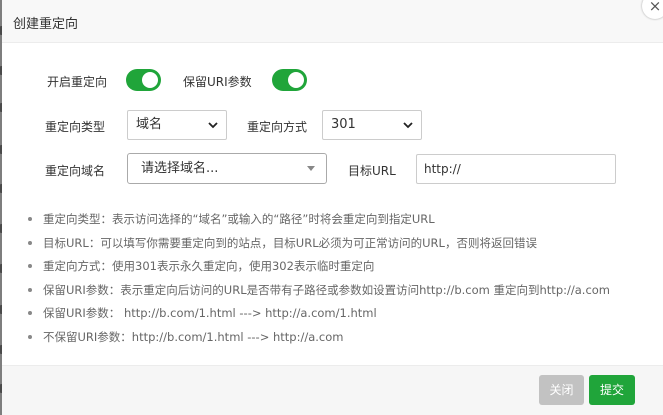  I want to click on redirect-method-value: 301, so click(343, 124).